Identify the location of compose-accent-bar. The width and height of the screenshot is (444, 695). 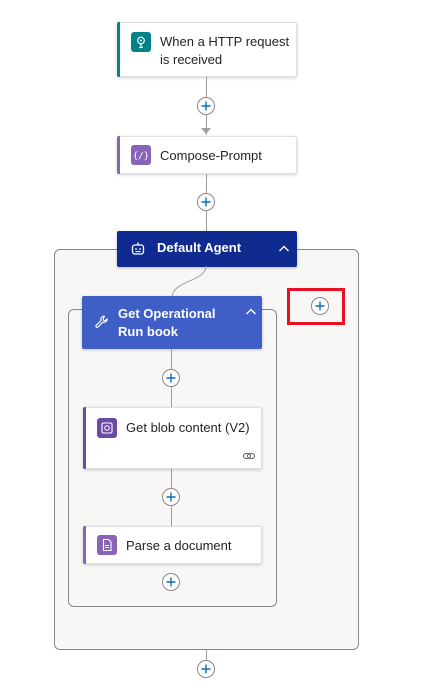
(118, 155).